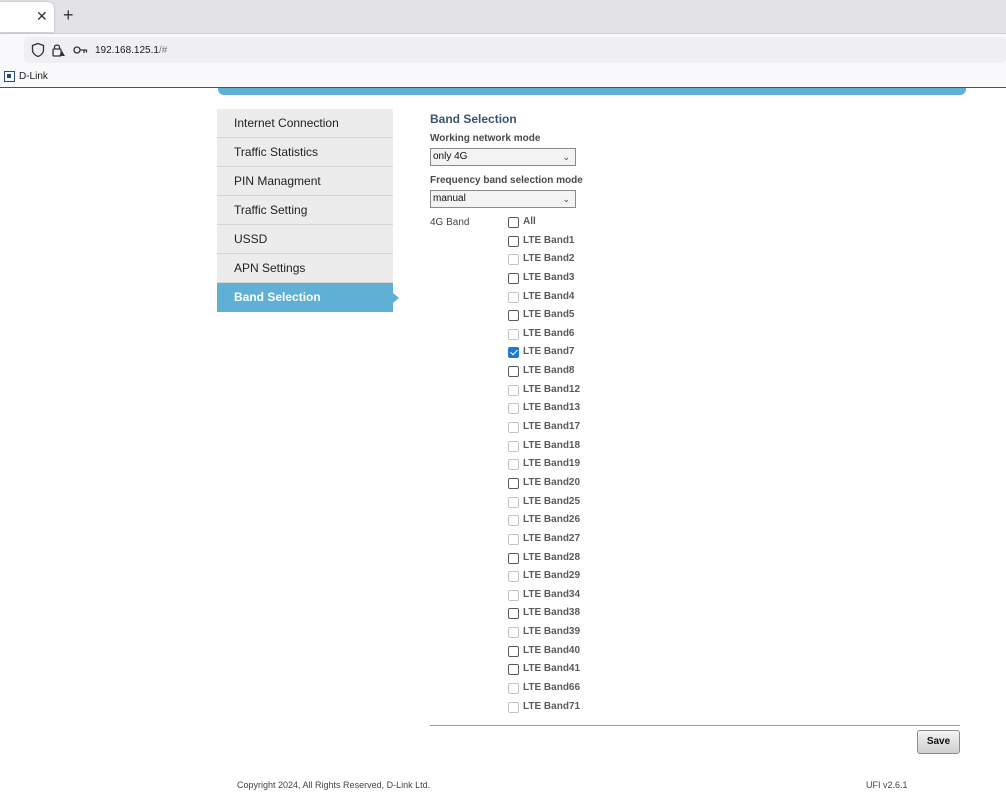 This screenshot has height=800, width=1006. What do you see at coordinates (887, 785) in the screenshot?
I see `version-text: UFI v2.6.1` at bounding box center [887, 785].